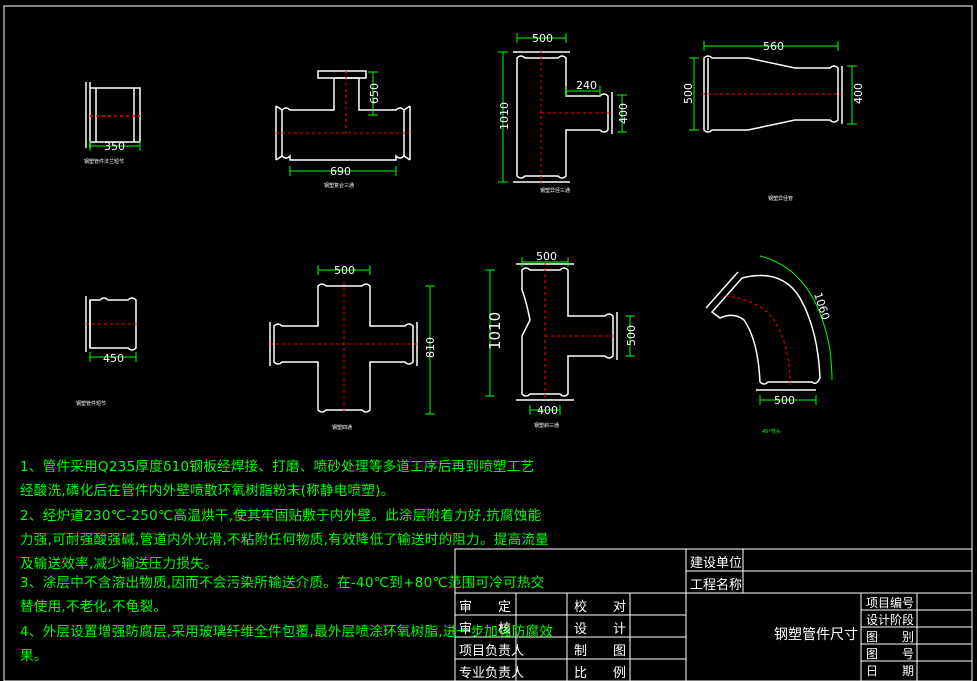  Describe the element at coordinates (546, 425) in the screenshot. I see `p7-label: 钢塑斜三通` at that location.